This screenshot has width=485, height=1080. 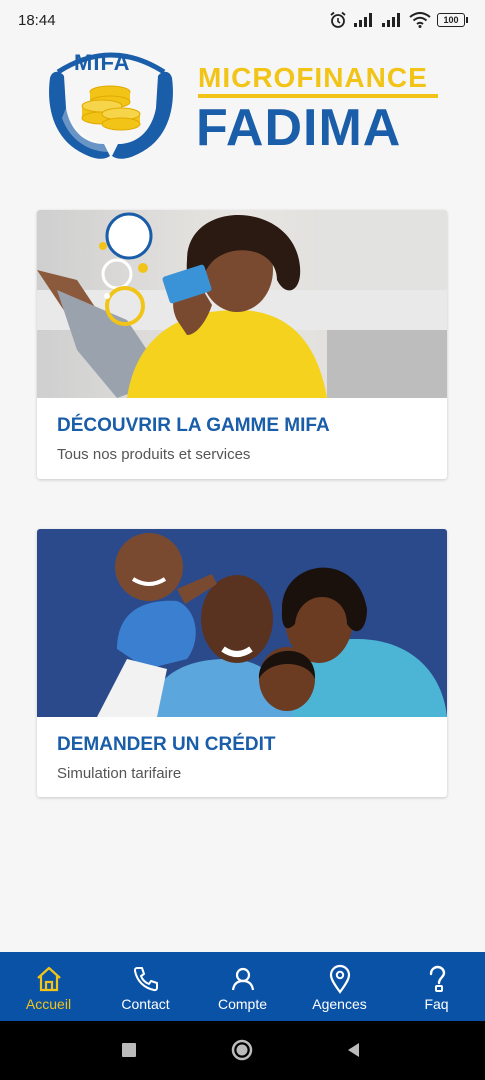 What do you see at coordinates (193, 425) in the screenshot?
I see `card-title: DÉCOUVRIR LA GAMME MIFA` at bounding box center [193, 425].